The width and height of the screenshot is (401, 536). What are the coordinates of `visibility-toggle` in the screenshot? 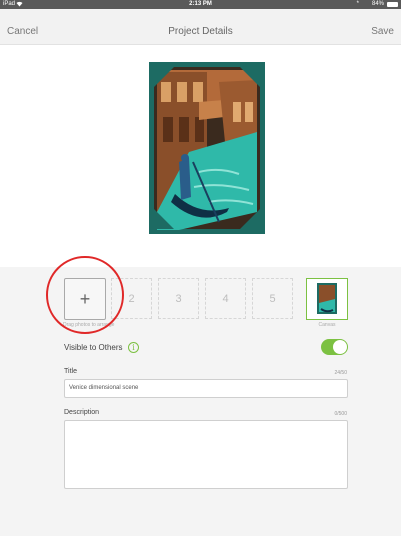 It's located at (334, 347).